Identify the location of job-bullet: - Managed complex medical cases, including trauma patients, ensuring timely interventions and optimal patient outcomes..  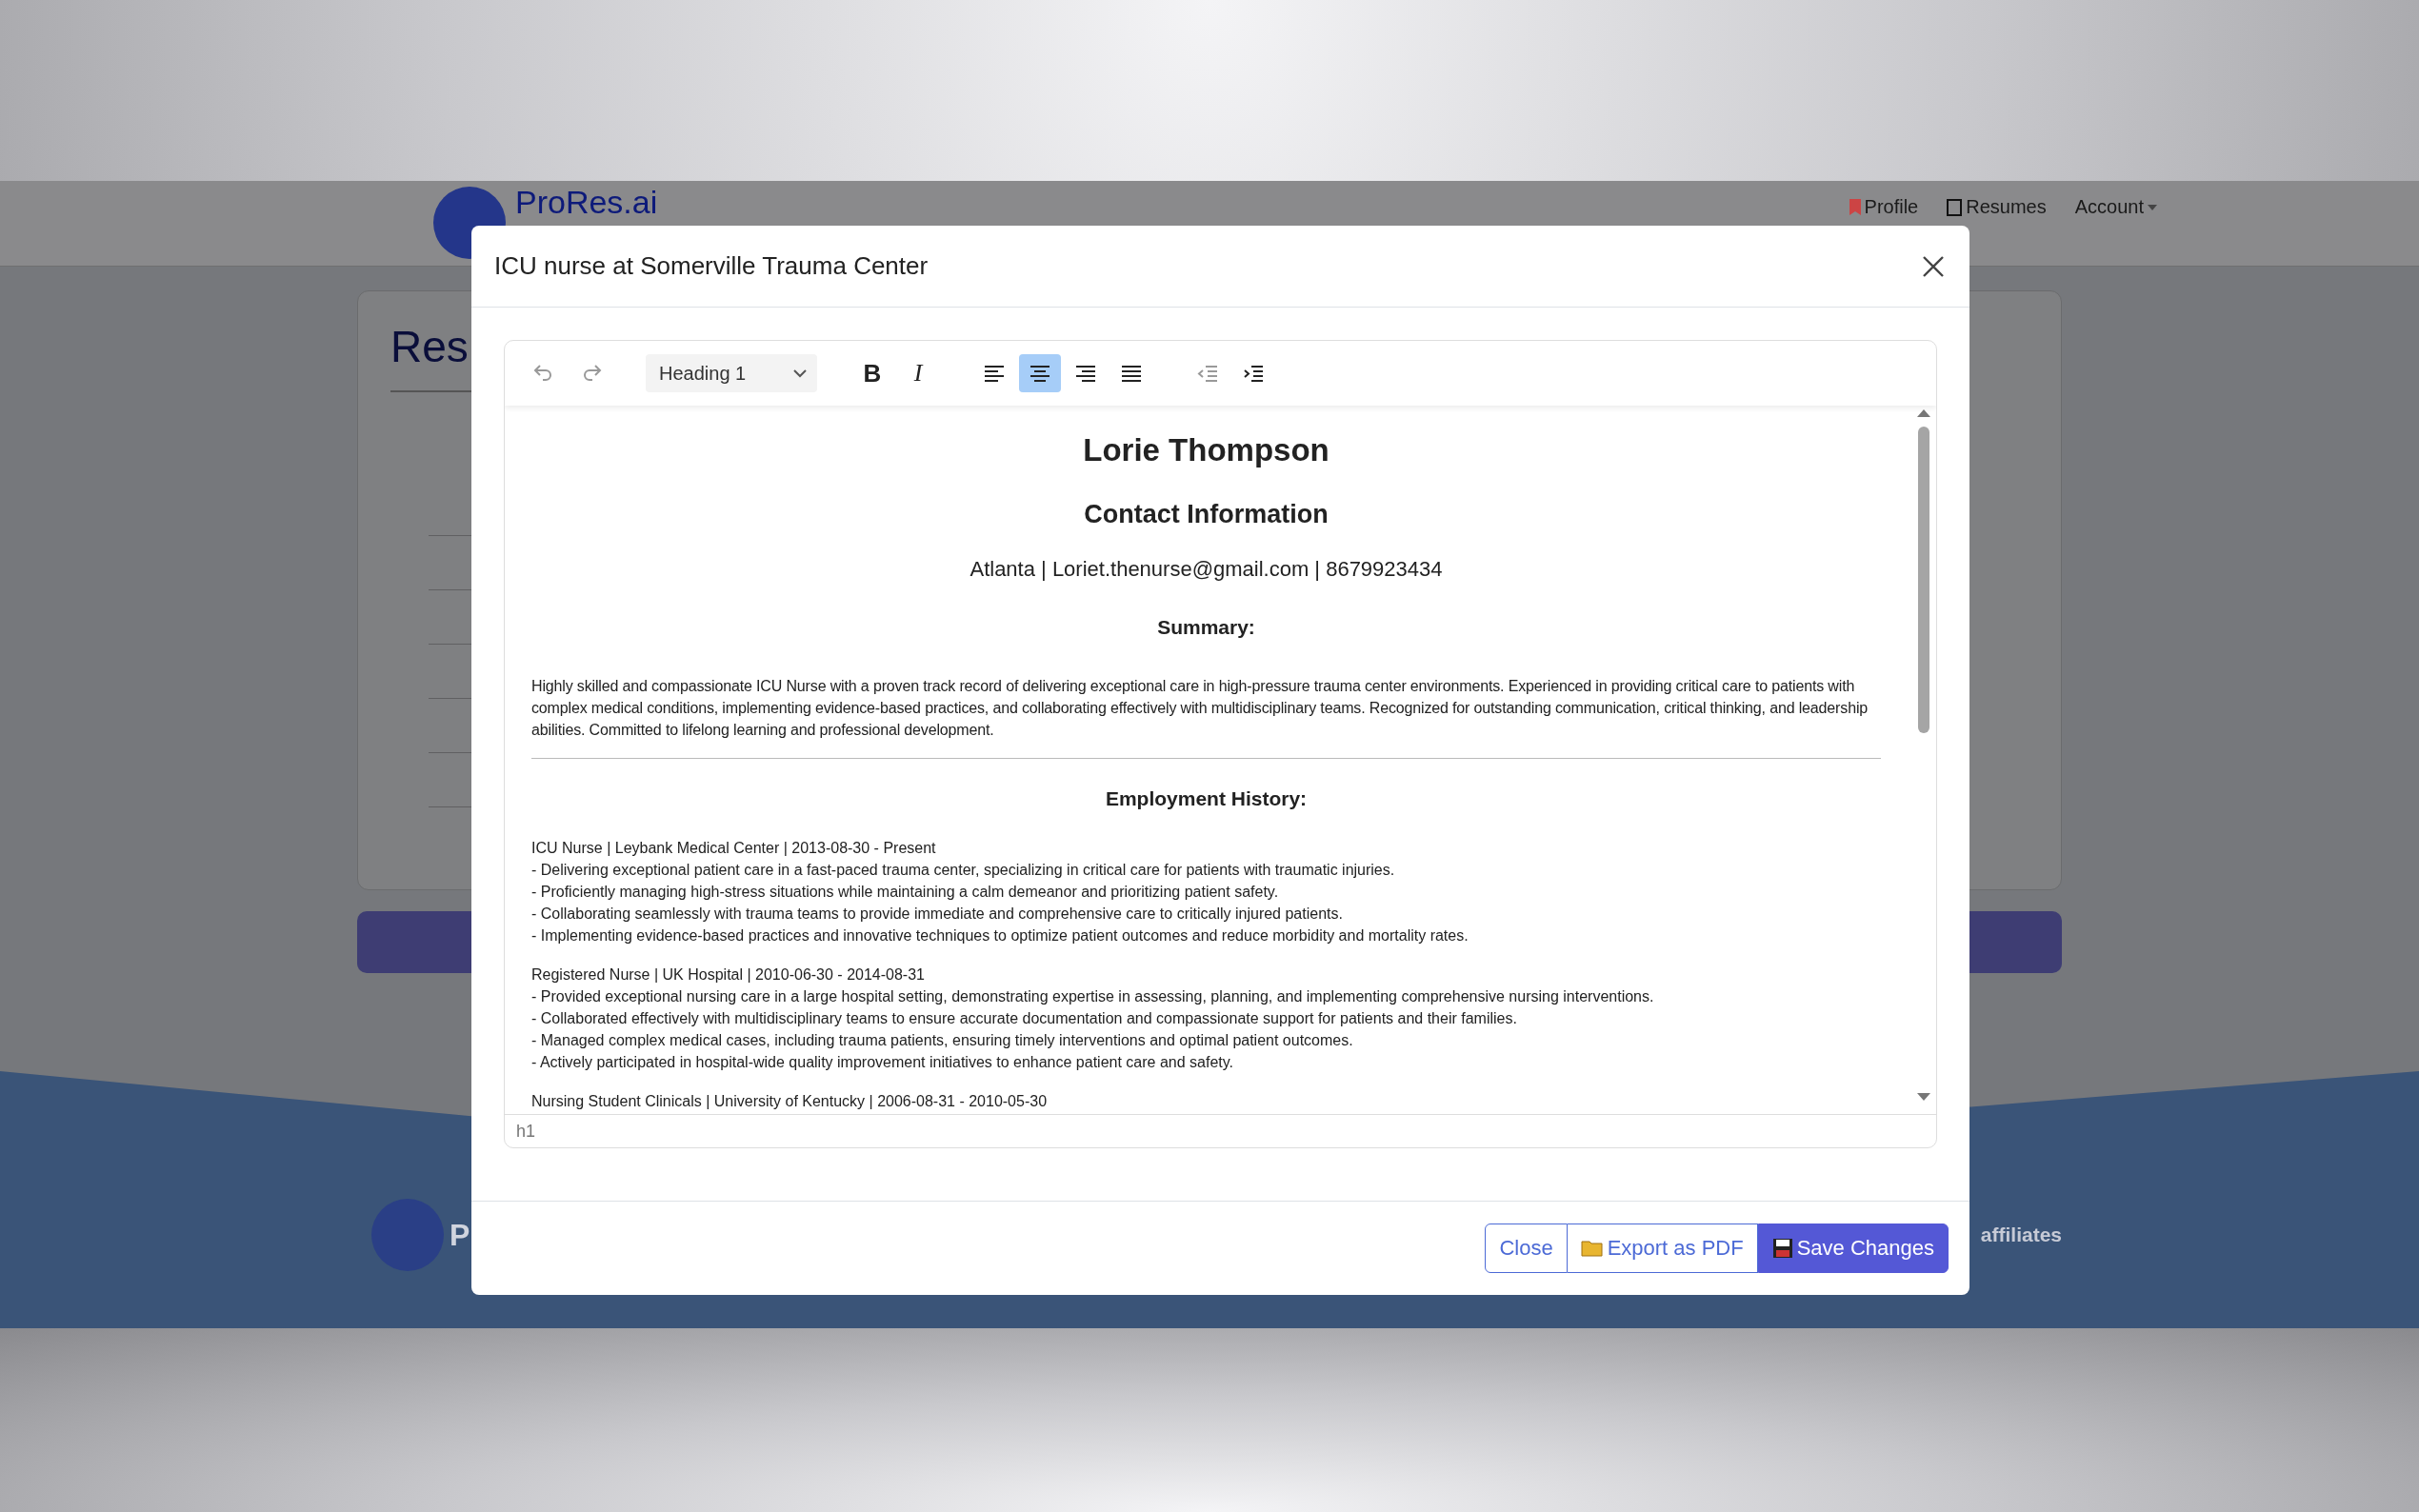
(942, 1040).